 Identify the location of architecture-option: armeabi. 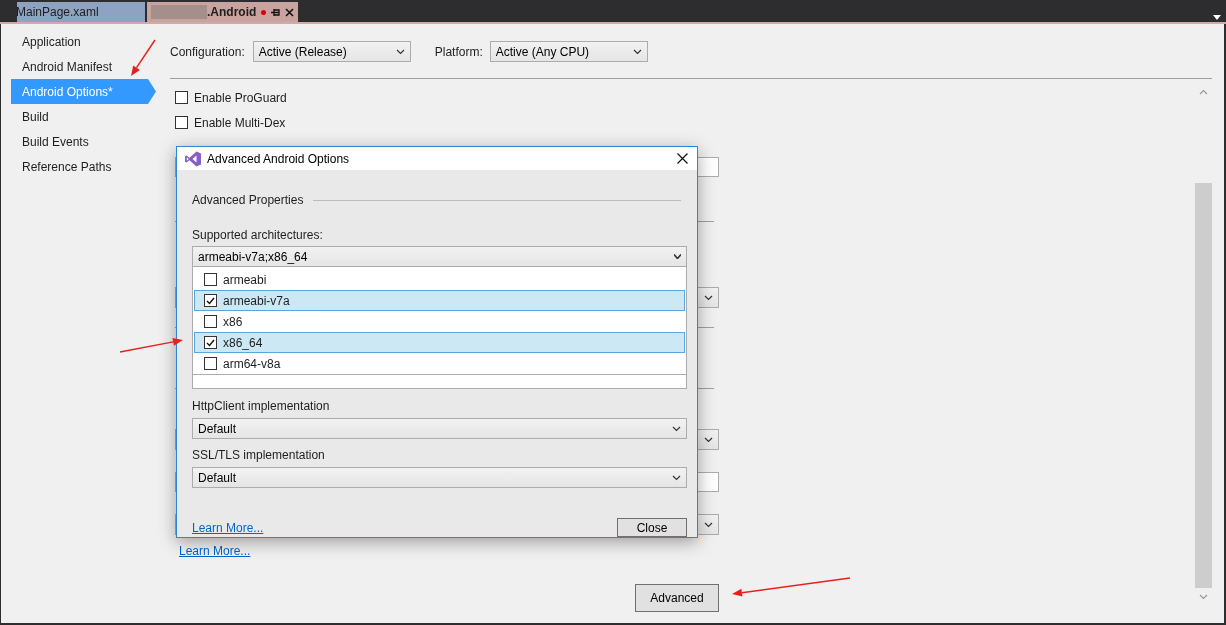
(439, 279).